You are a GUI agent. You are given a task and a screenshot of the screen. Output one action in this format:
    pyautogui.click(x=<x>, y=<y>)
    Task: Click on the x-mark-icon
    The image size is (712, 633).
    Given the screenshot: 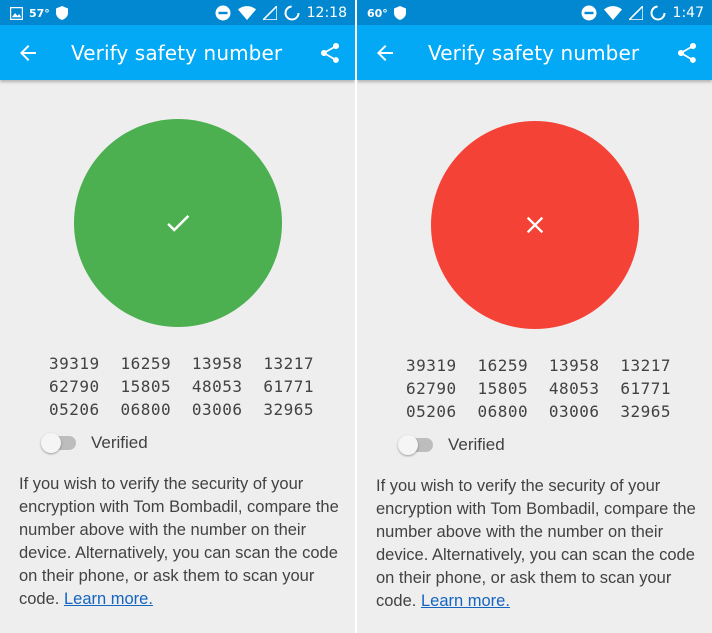 What is the action you would take?
    pyautogui.click(x=535, y=225)
    